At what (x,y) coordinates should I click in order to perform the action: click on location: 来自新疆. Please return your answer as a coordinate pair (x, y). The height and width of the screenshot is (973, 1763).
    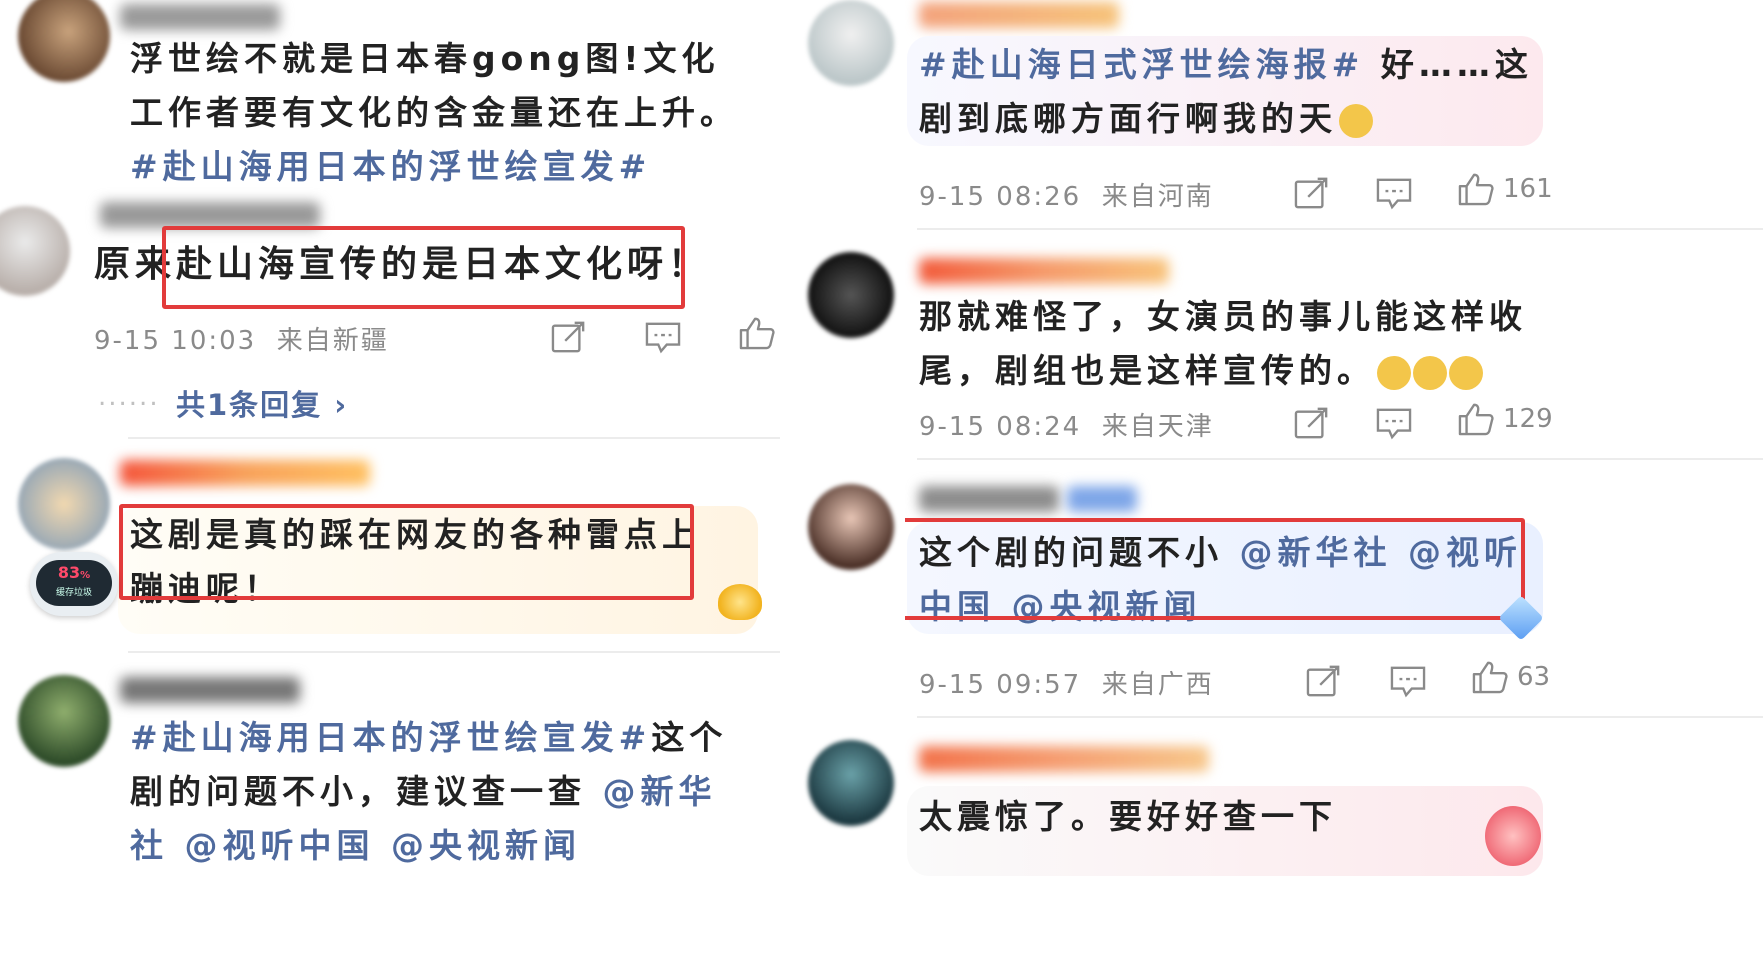
    Looking at the image, I should click on (332, 341).